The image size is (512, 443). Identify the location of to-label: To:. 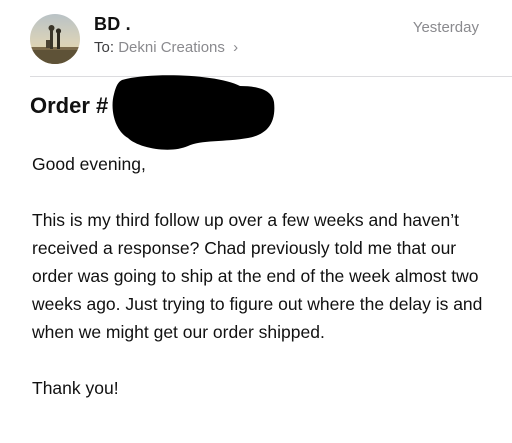
(104, 47).